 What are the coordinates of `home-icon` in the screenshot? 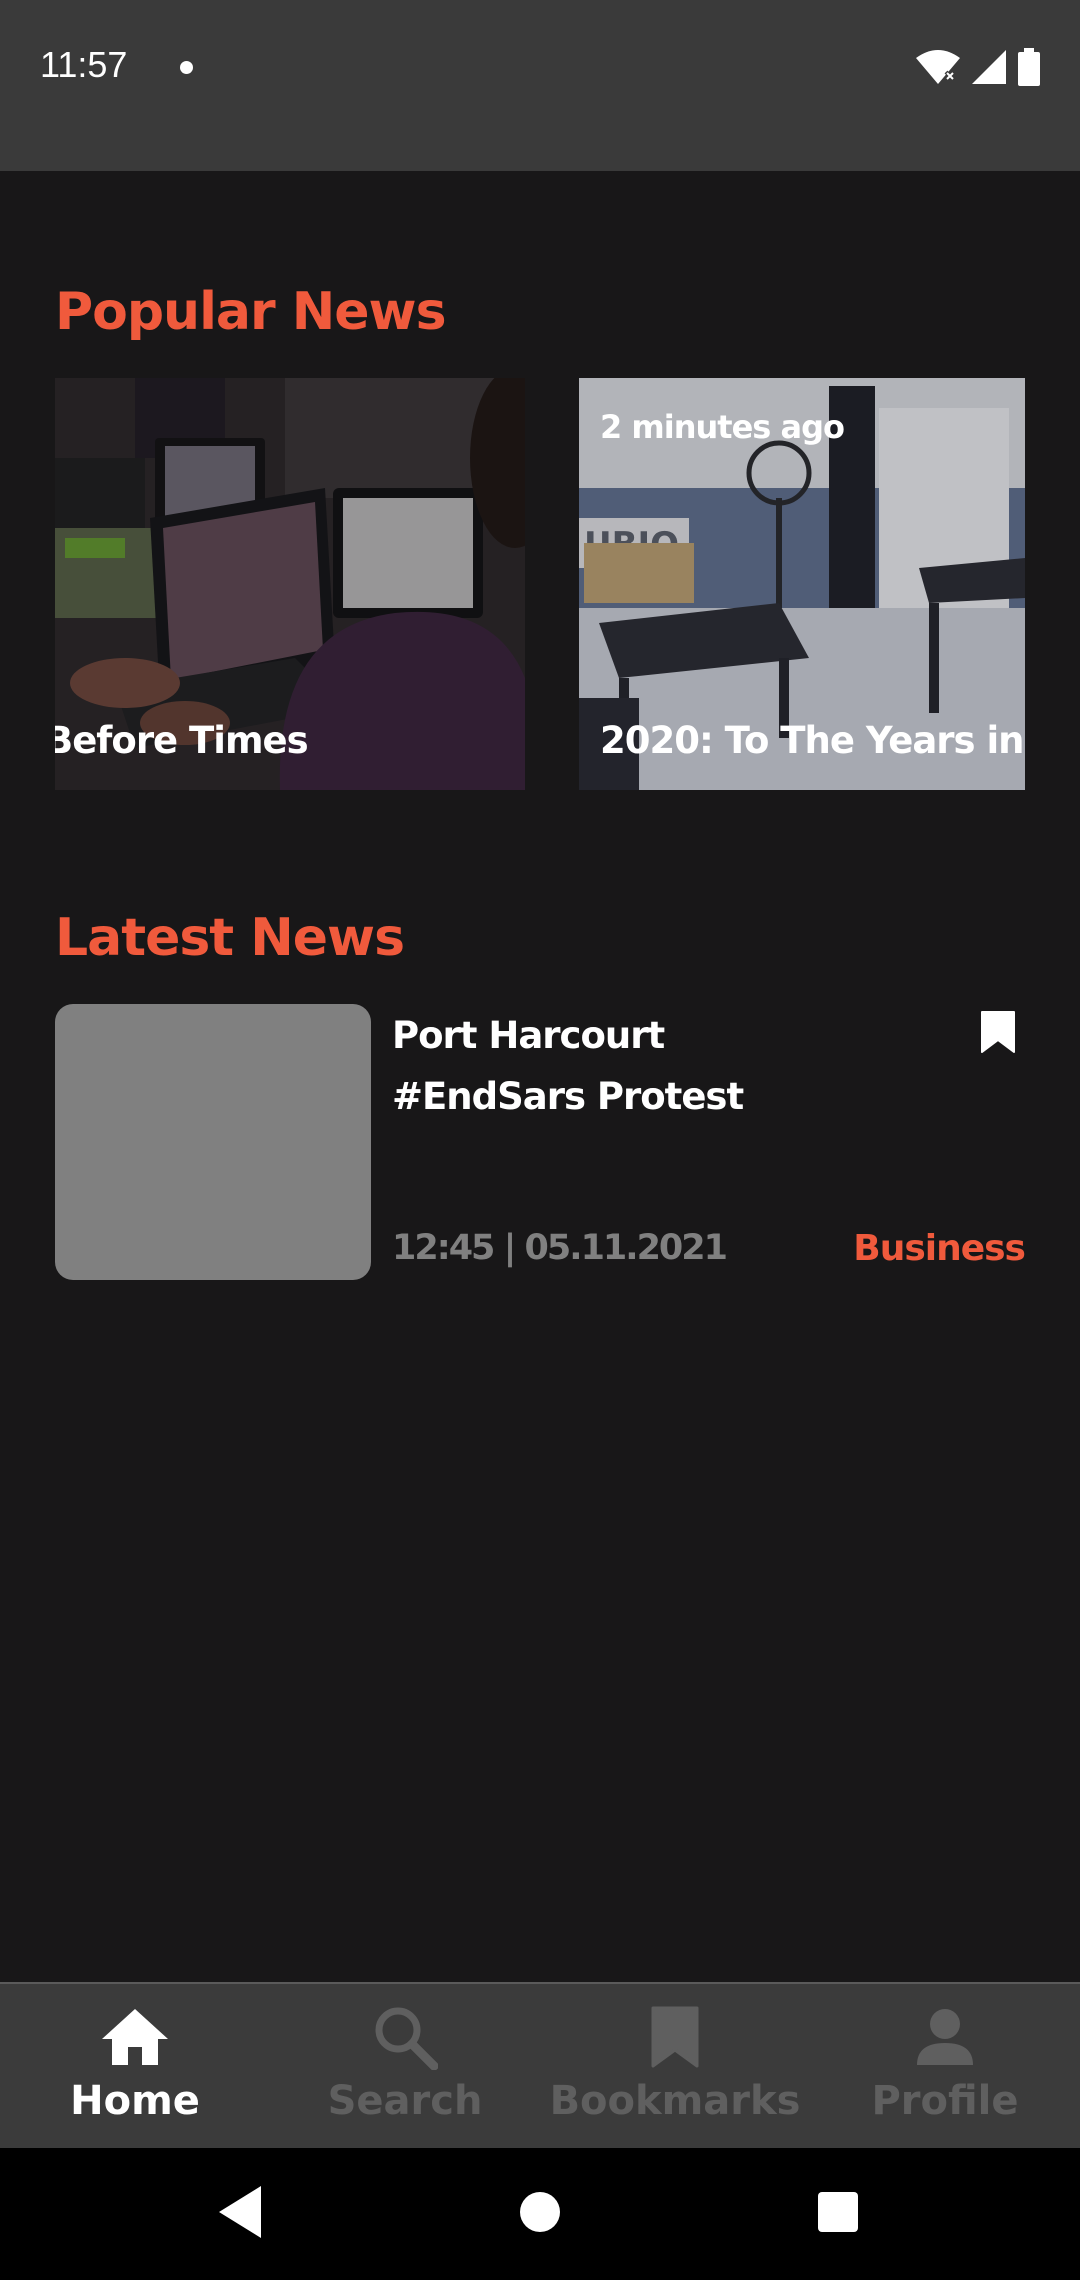 It's located at (135, 2037).